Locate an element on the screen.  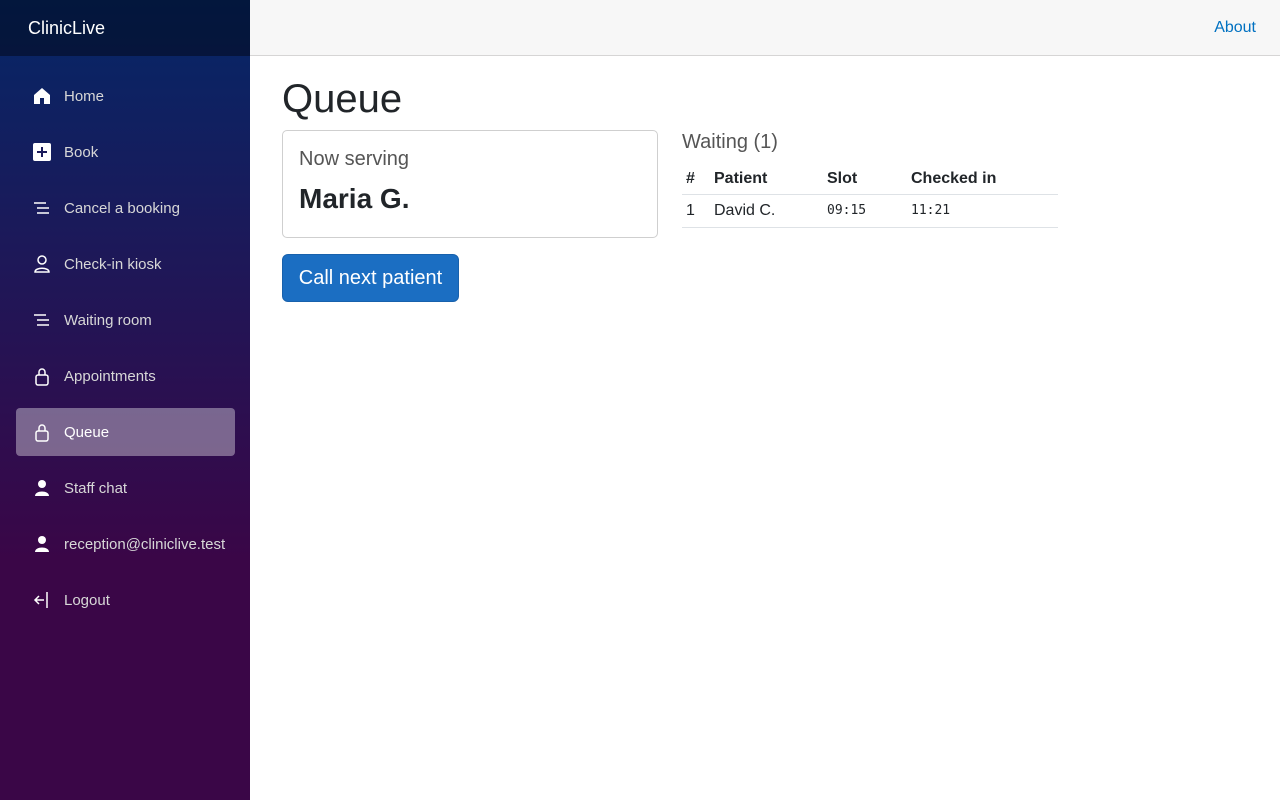
sidebar-item-label: Waiting room is located at coordinates (108, 320).